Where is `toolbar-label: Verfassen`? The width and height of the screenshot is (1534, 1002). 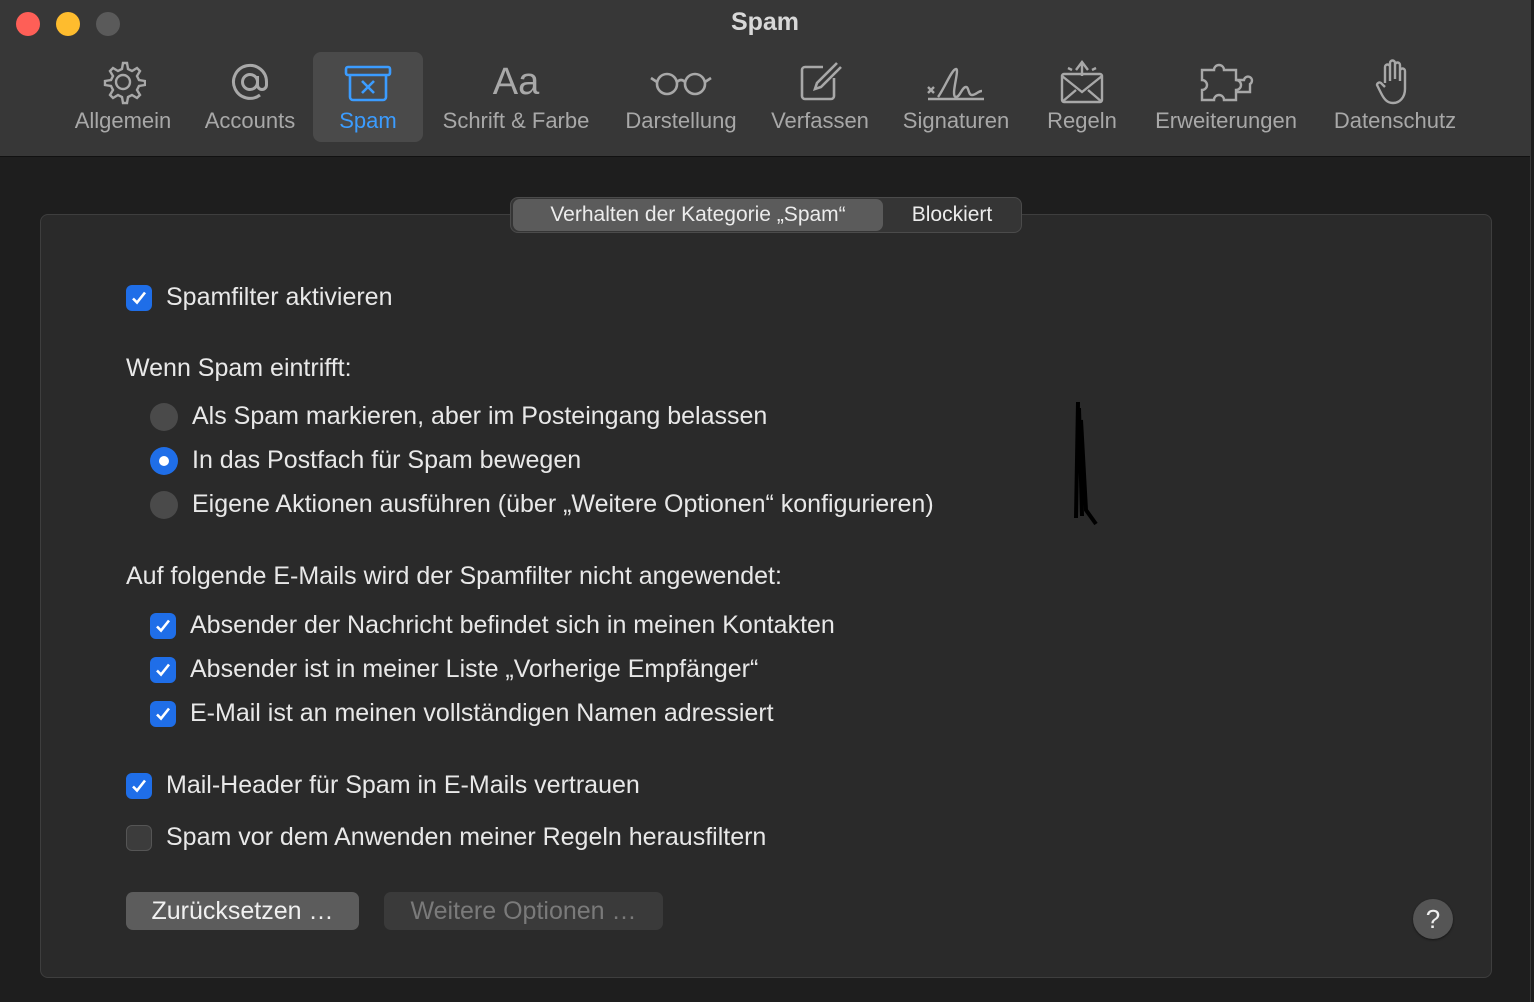
toolbar-label: Verfassen is located at coordinates (820, 120).